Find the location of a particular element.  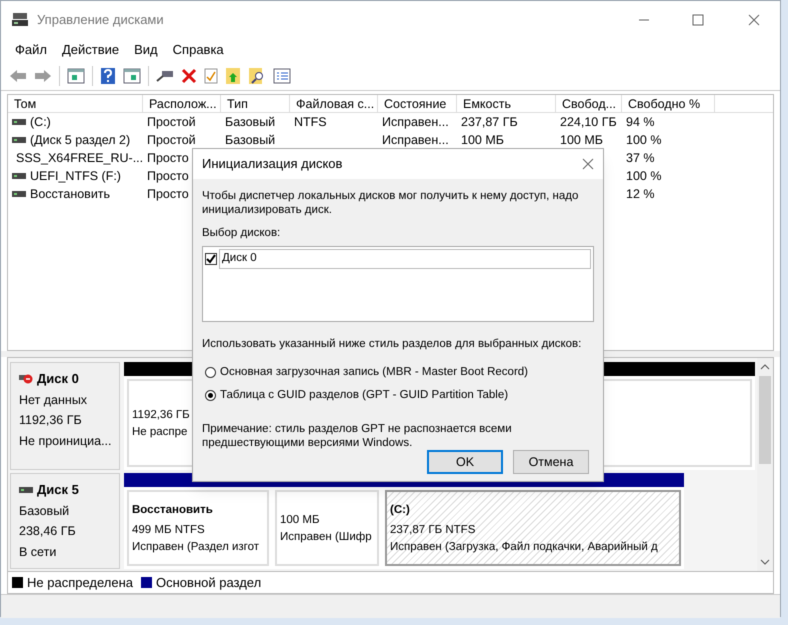

partition: (C:) 237,87 ГБ NTFS Исправен (Загрузка, Файл подкачки, Аварийный д is located at coordinates (533, 528).